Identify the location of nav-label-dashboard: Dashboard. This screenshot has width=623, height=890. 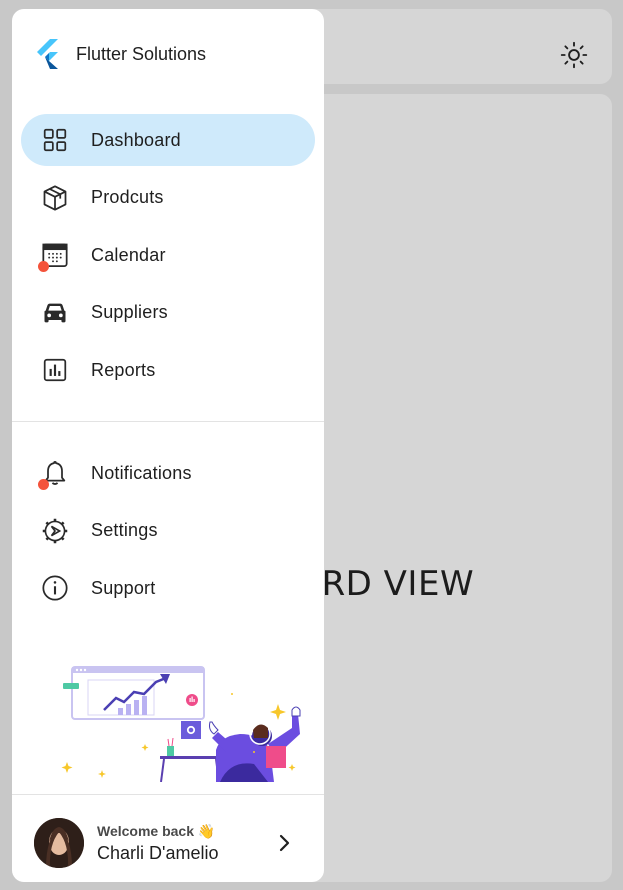
(136, 139).